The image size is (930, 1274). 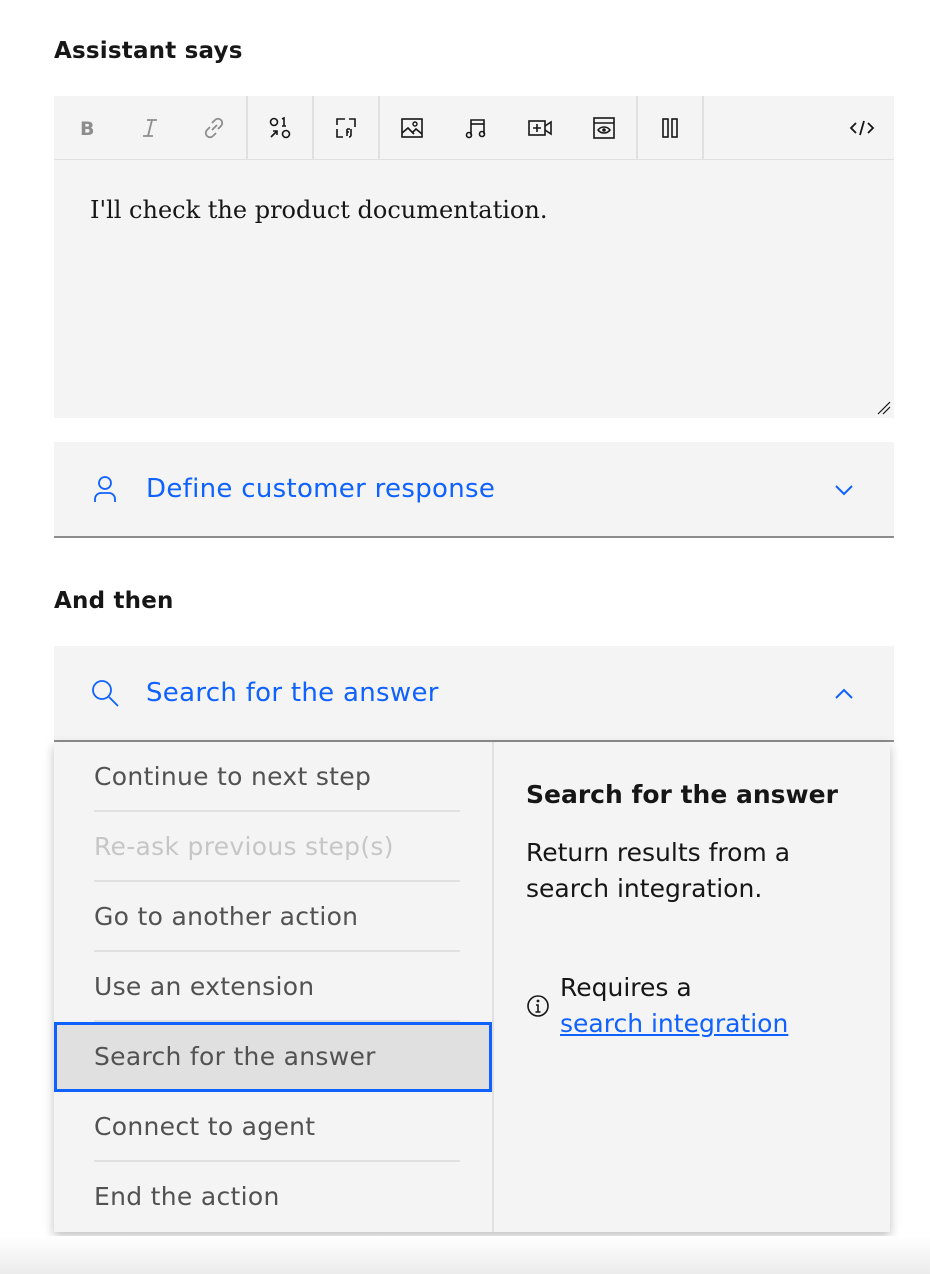 I want to click on link-icon, so click(x=214, y=128).